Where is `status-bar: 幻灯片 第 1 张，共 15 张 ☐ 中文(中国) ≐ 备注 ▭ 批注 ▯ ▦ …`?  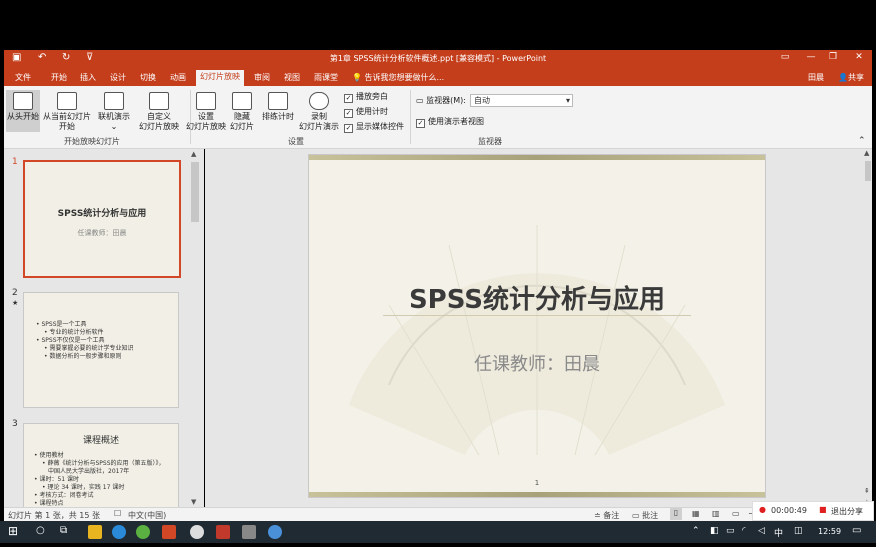
status-bar: 幻灯片 第 1 张，共 15 张 ☐ 中文(中国) ≐ 备注 ▭ 批注 ▯ ▦ … is located at coordinates (438, 514).